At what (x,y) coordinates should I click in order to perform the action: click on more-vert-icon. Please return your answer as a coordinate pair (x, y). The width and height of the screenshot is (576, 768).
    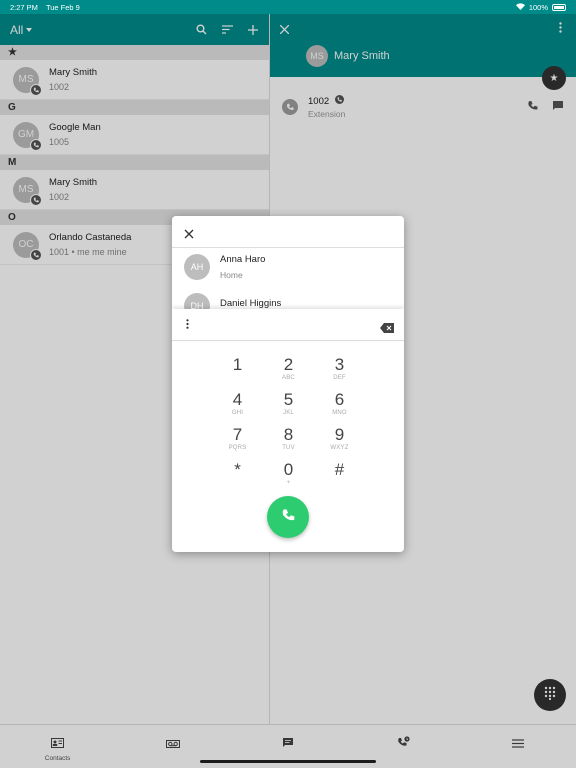
    Looking at the image, I should click on (187, 325).